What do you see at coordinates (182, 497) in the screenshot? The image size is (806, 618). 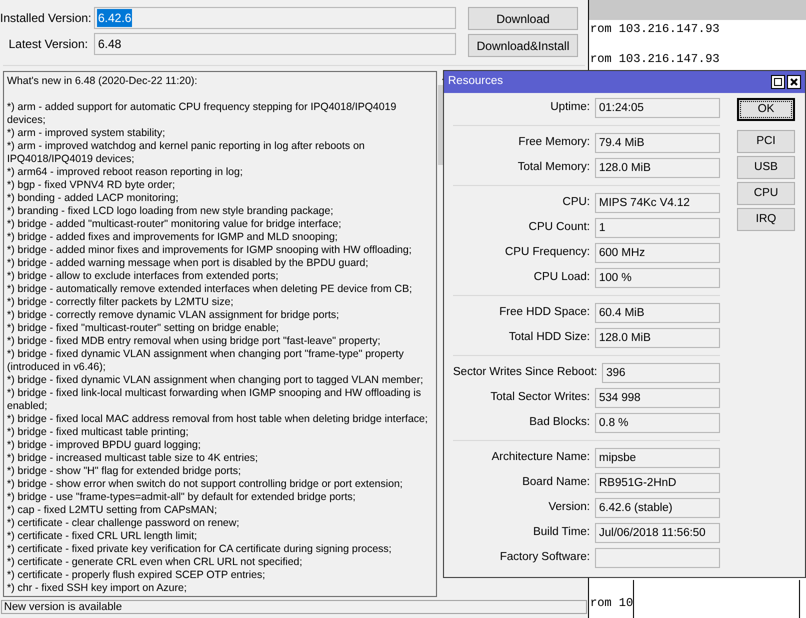 I see `changelog-line: *) bridge - use "frame-types=admit-all" by default for extended bridge ports;` at bounding box center [182, 497].